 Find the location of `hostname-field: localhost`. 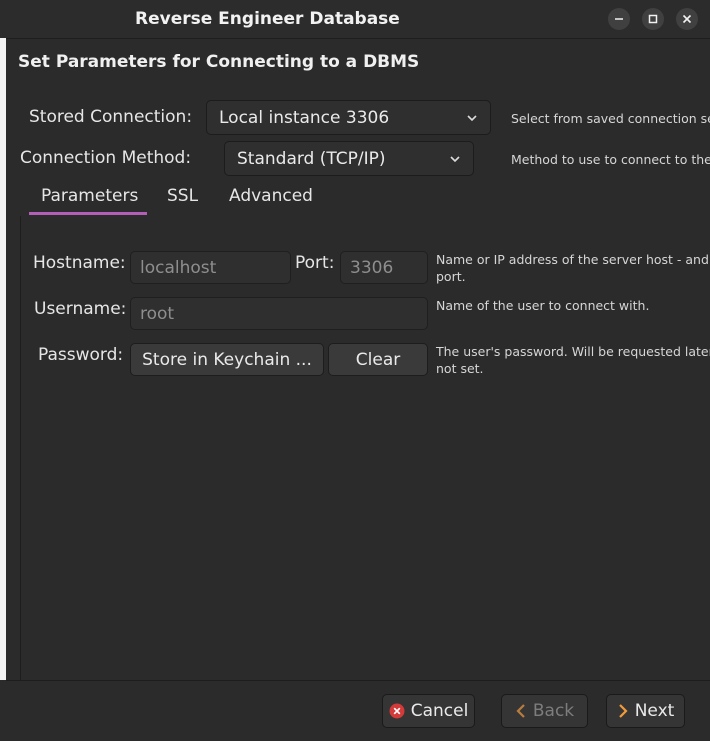

hostname-field: localhost is located at coordinates (210, 267).